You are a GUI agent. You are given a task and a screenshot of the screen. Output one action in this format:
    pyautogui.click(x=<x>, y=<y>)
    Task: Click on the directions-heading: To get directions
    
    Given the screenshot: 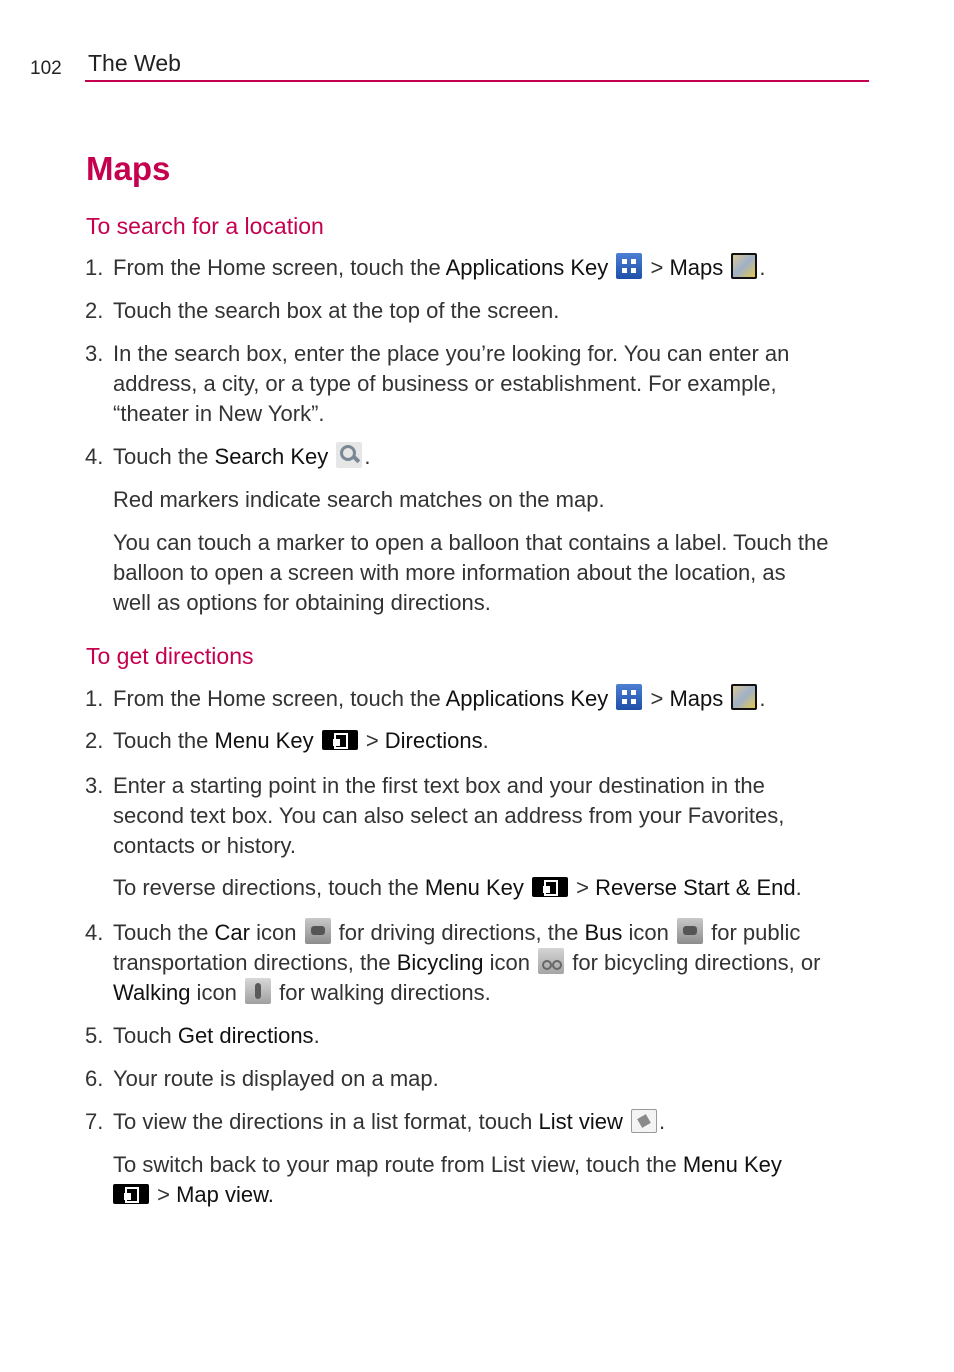 What is the action you would take?
    pyautogui.click(x=170, y=656)
    